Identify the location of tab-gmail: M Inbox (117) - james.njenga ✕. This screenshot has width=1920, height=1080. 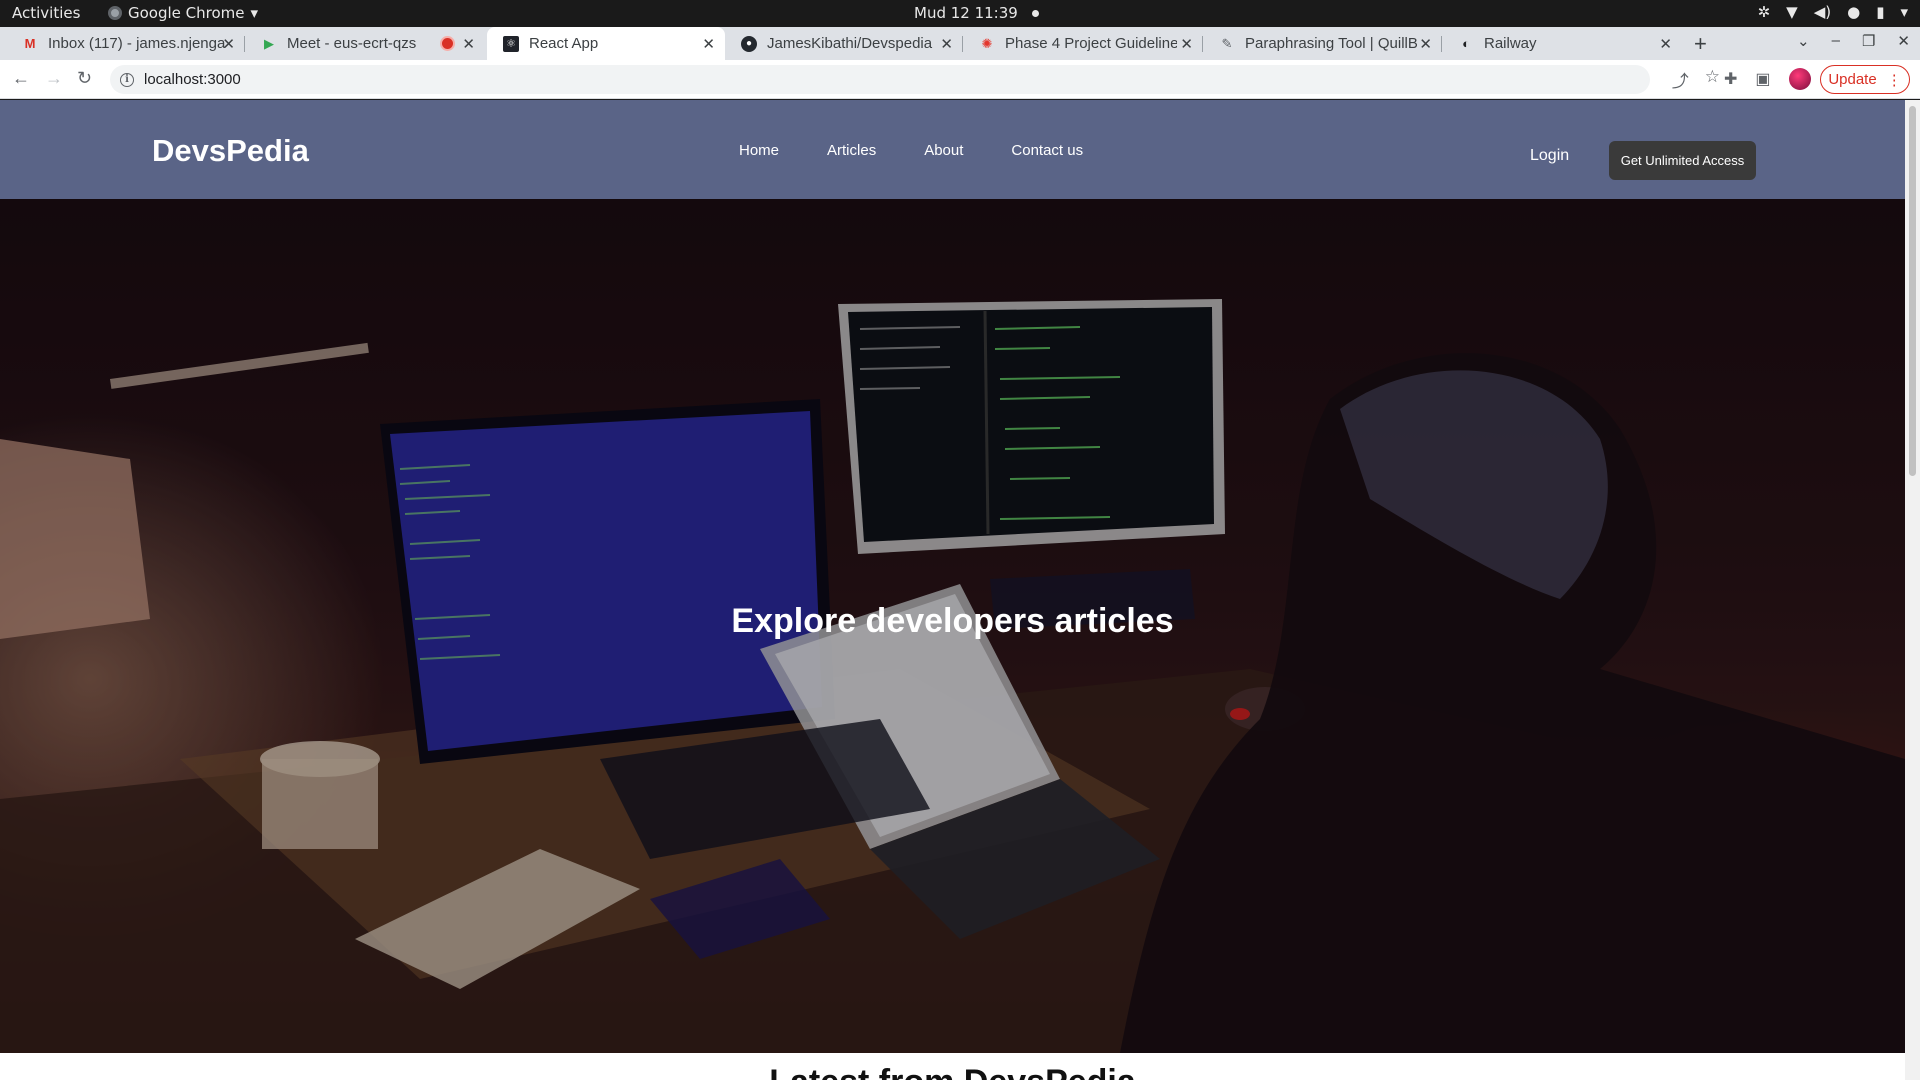
(125, 43).